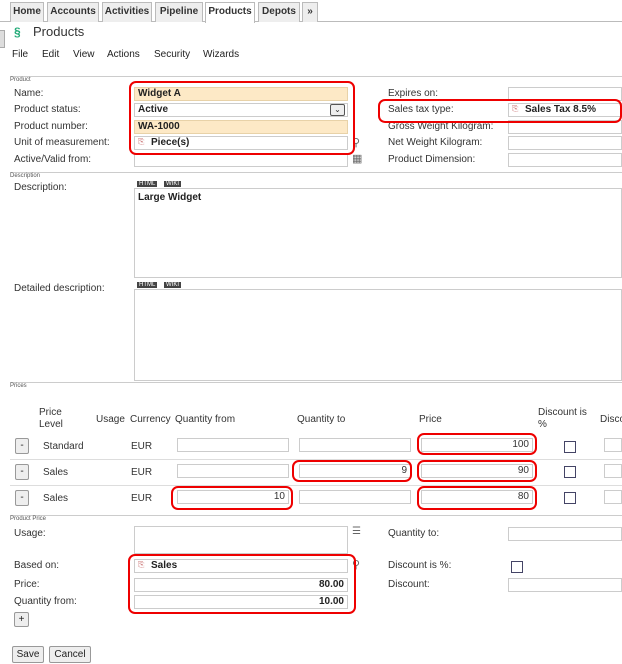 This screenshot has width=622, height=664. Describe the element at coordinates (241, 94) in the screenshot. I see `name-field: Widget A` at that location.